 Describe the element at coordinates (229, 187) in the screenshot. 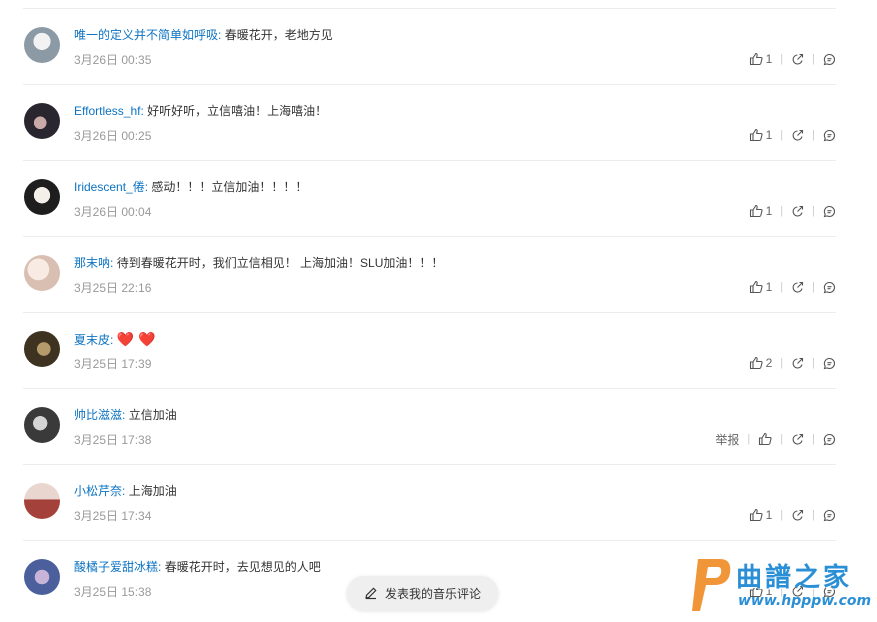

I see `comment-content: 感动！！！立信加油！！！！` at that location.